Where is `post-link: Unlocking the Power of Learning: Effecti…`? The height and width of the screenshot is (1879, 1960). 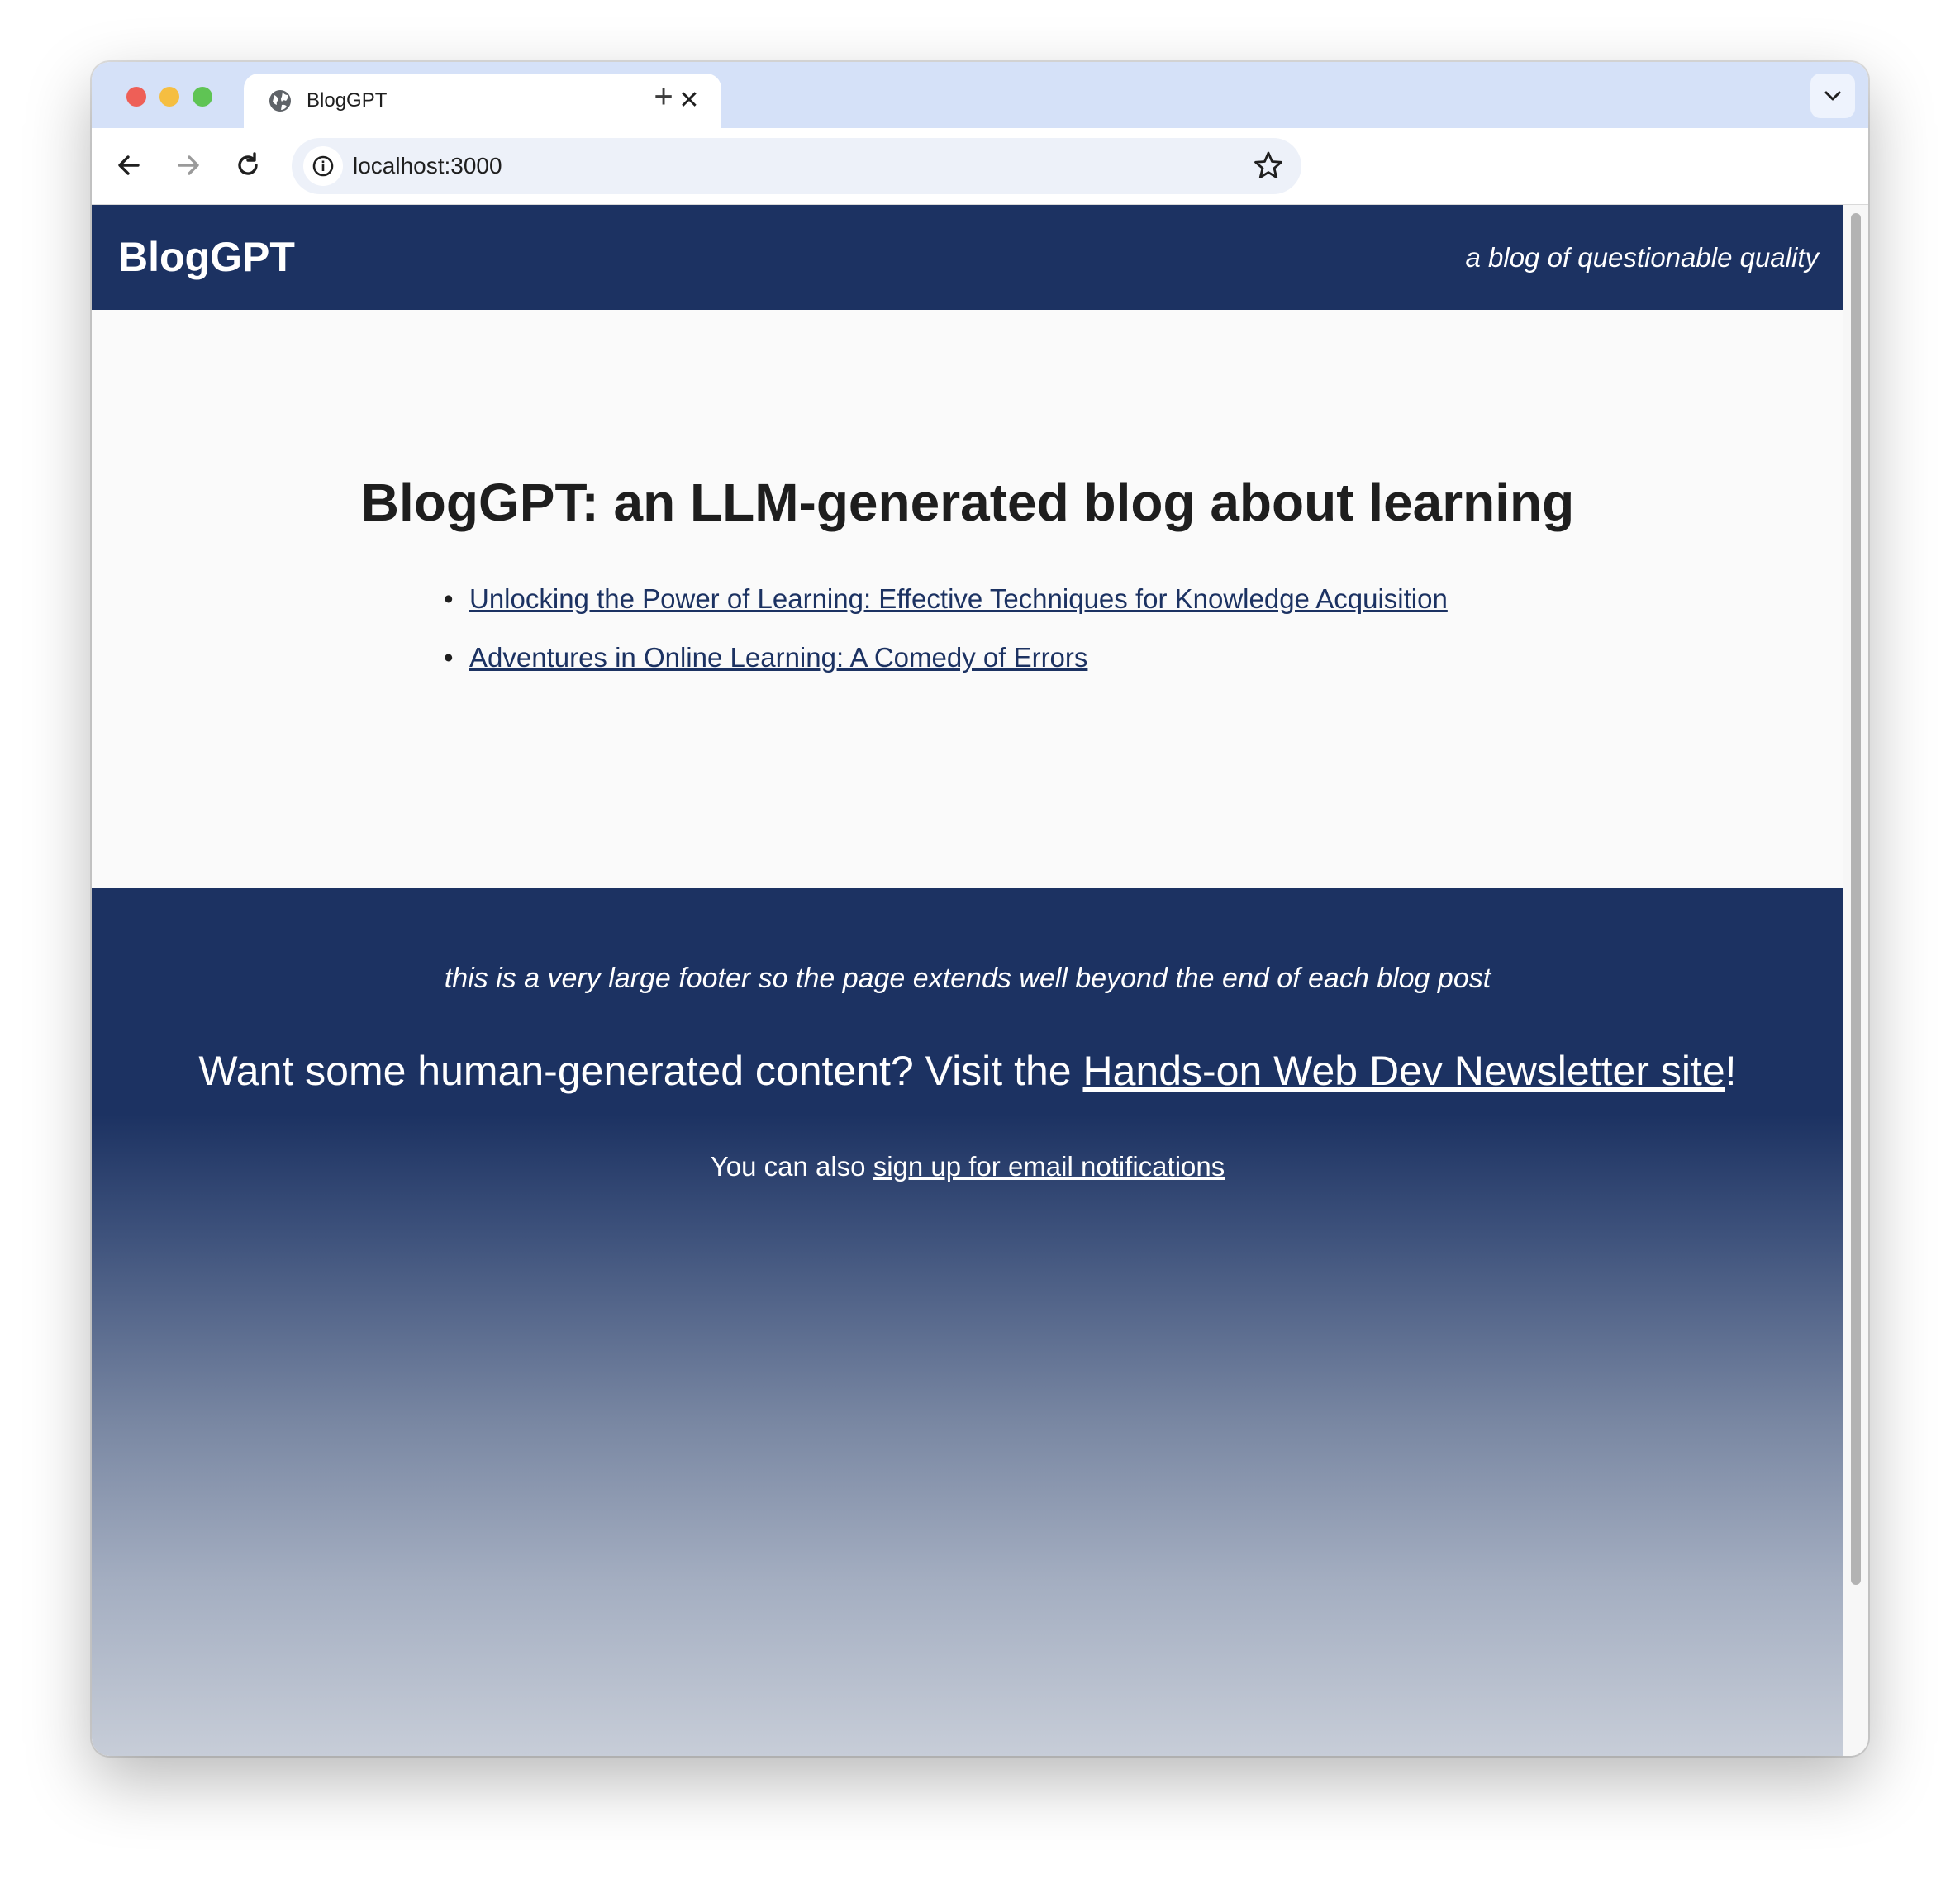
post-link: Unlocking the Power of Learning: Effecti… is located at coordinates (959, 599).